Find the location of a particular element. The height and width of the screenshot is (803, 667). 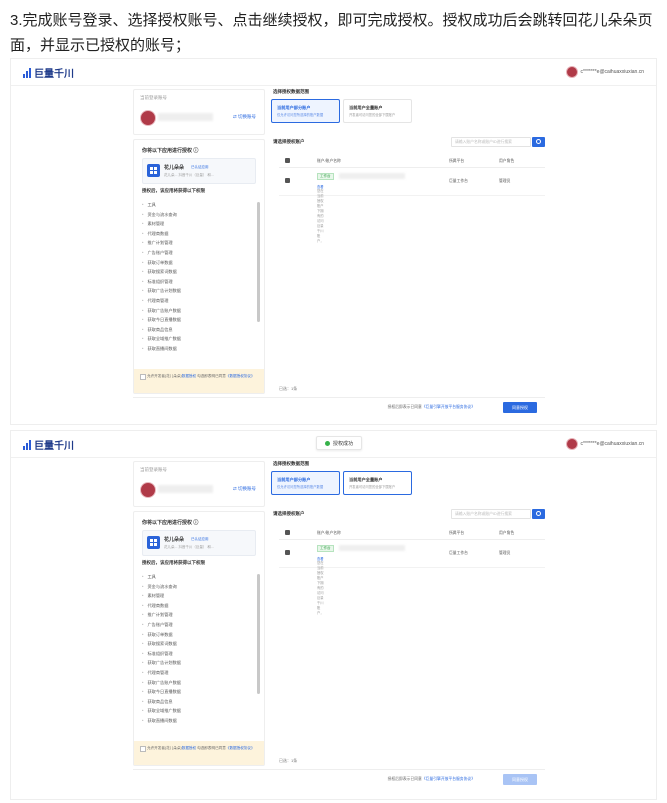

account-label: 当前登录账号 is located at coordinates (153, 97).